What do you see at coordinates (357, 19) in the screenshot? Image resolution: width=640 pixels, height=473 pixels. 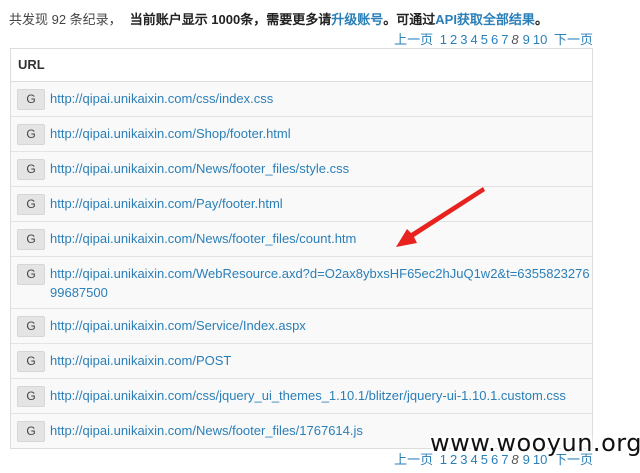 I see `upgrade-account-link: 升级账号` at bounding box center [357, 19].